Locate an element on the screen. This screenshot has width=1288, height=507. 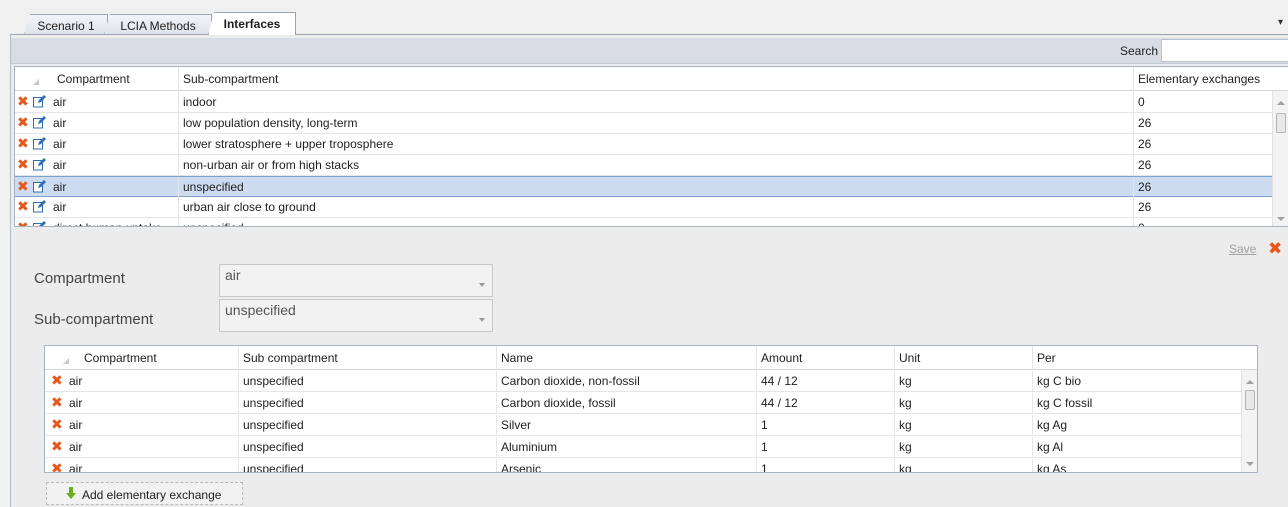
compartment-select: air is located at coordinates (356, 280).